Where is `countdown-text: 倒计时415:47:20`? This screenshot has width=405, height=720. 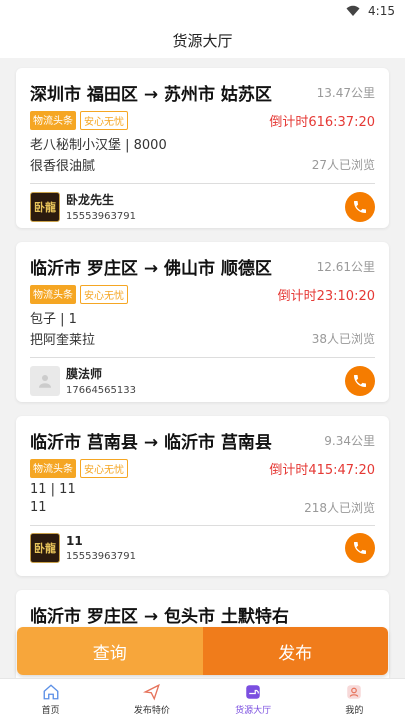 countdown-text: 倒计时415:47:20 is located at coordinates (322, 470).